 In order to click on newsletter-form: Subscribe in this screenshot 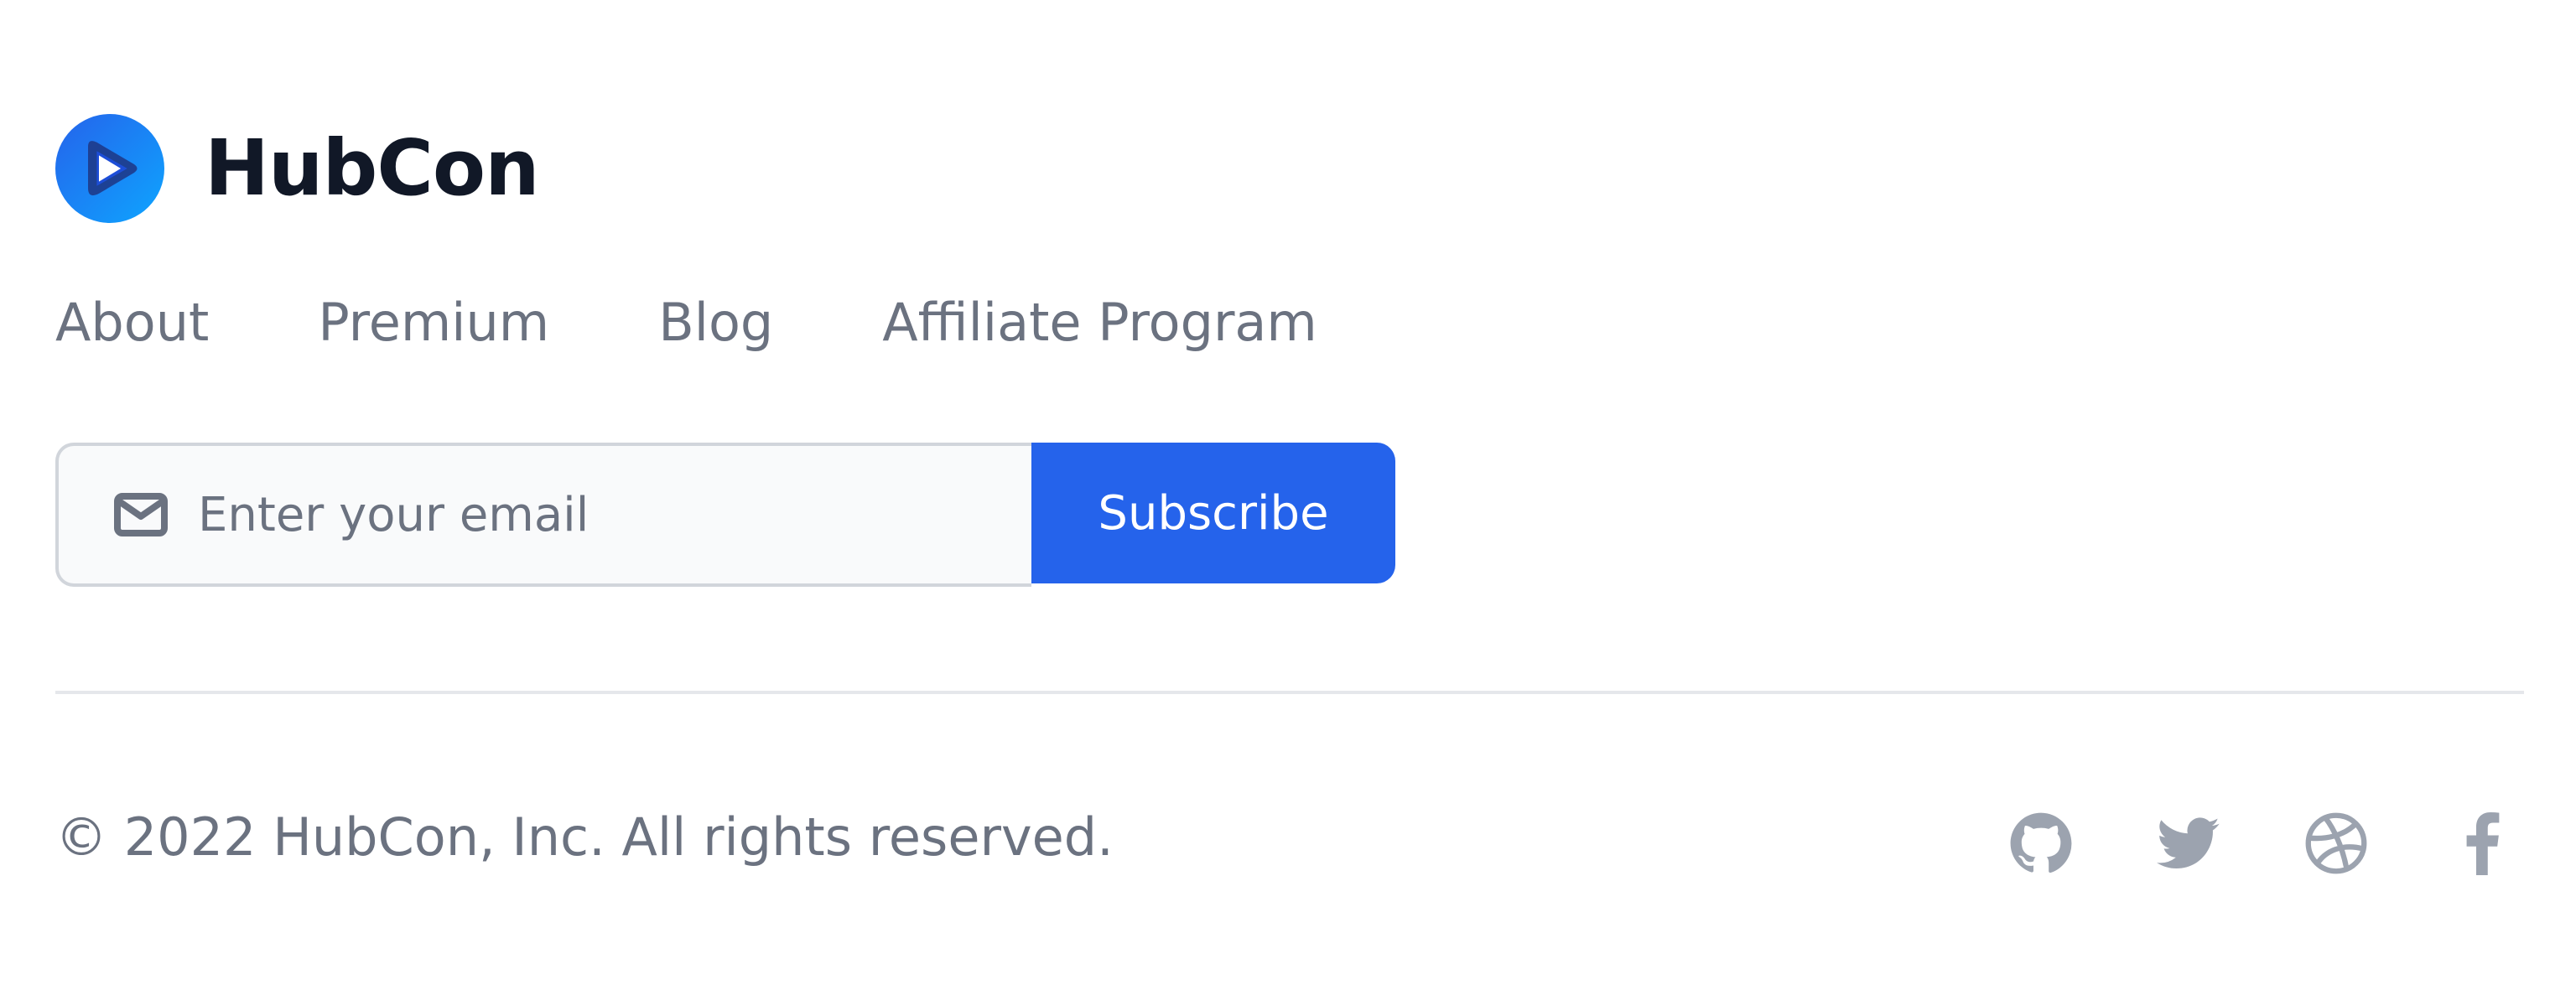, I will do `click(725, 515)`.